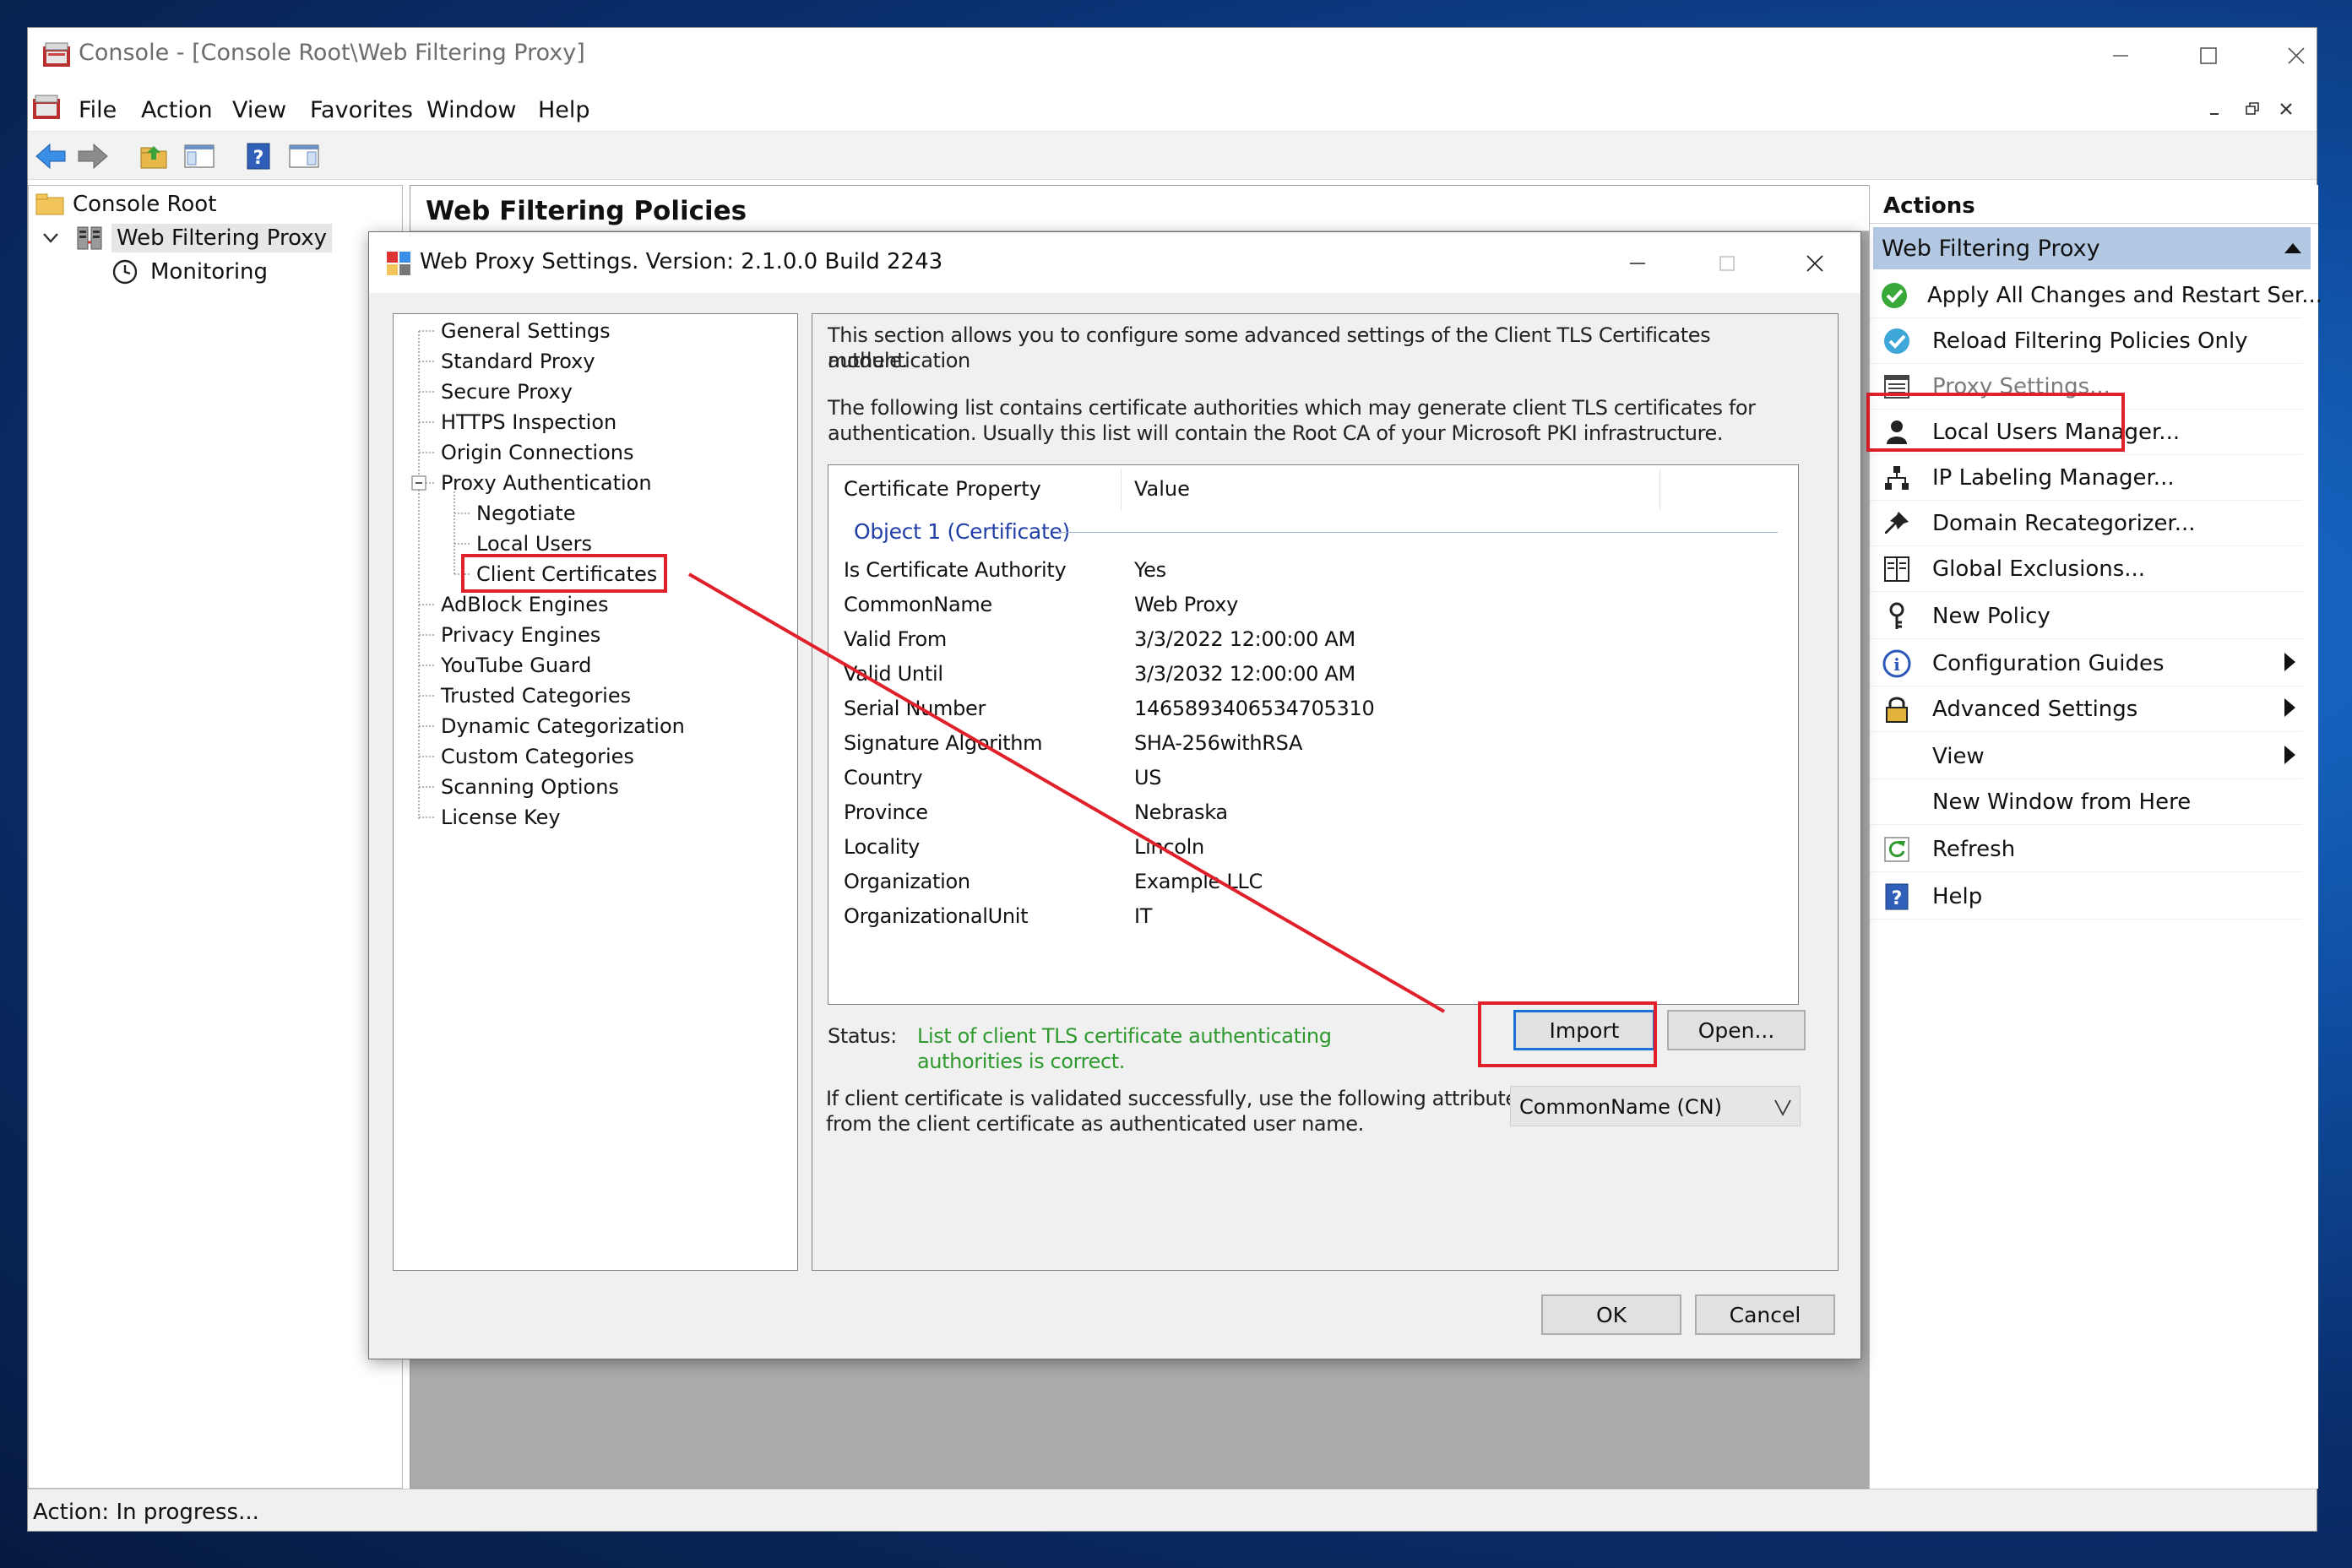 Image resolution: width=2352 pixels, height=1568 pixels. I want to click on action-advanced-settings: Advanced Settings, so click(2086, 709).